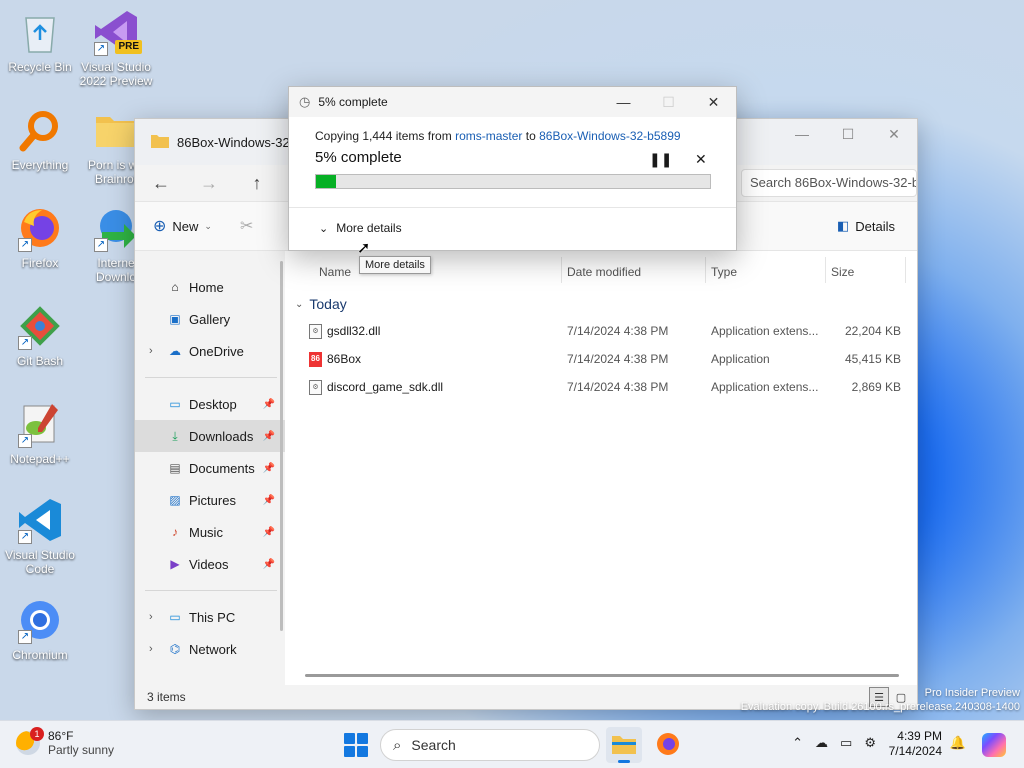  Describe the element at coordinates (175, 287) in the screenshot. I see `home-icon: ⌂` at that location.